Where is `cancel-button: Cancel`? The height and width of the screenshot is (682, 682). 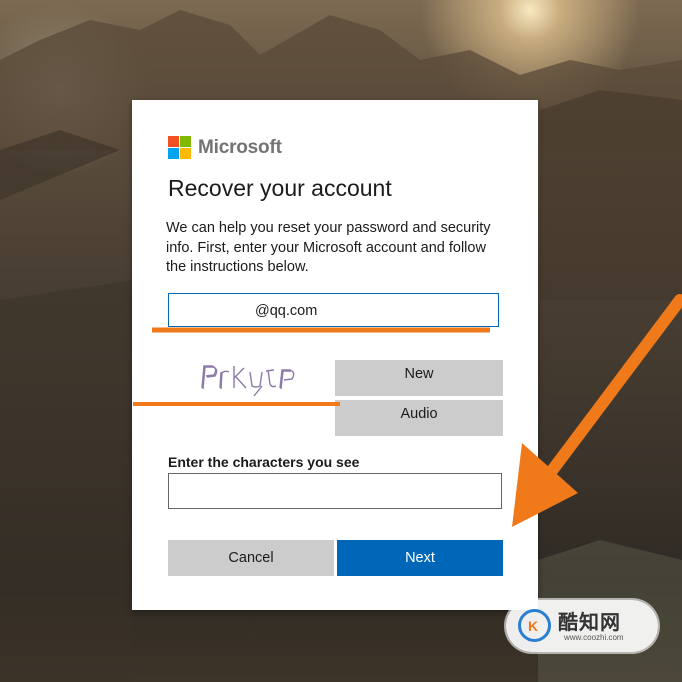 cancel-button: Cancel is located at coordinates (251, 558).